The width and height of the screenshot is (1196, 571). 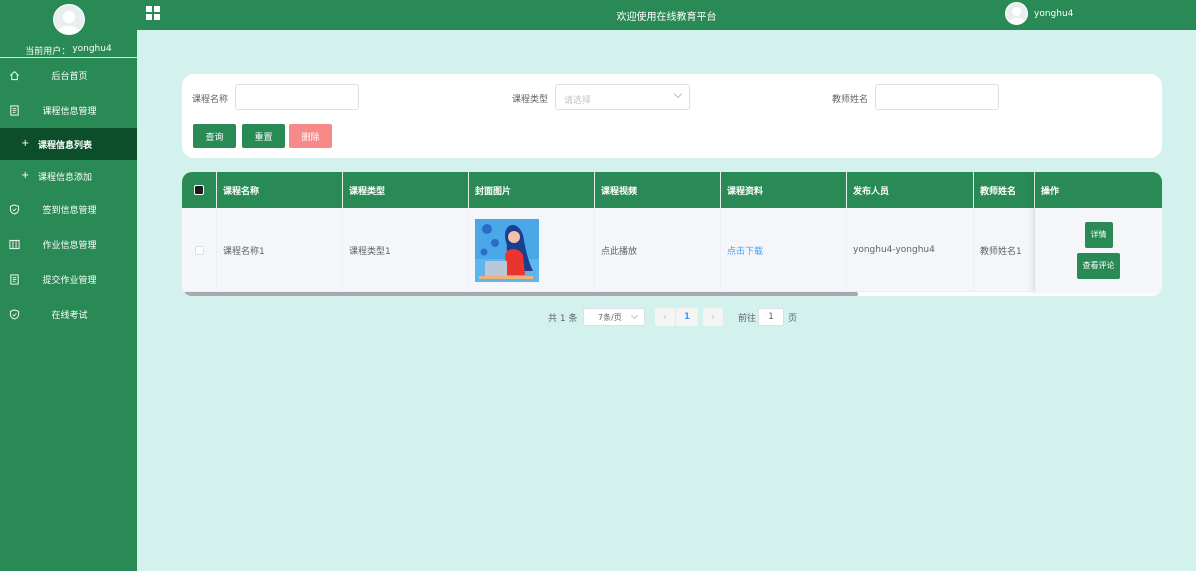 I want to click on sidebar-item-course-management: 课程信息管理, so click(x=68, y=110).